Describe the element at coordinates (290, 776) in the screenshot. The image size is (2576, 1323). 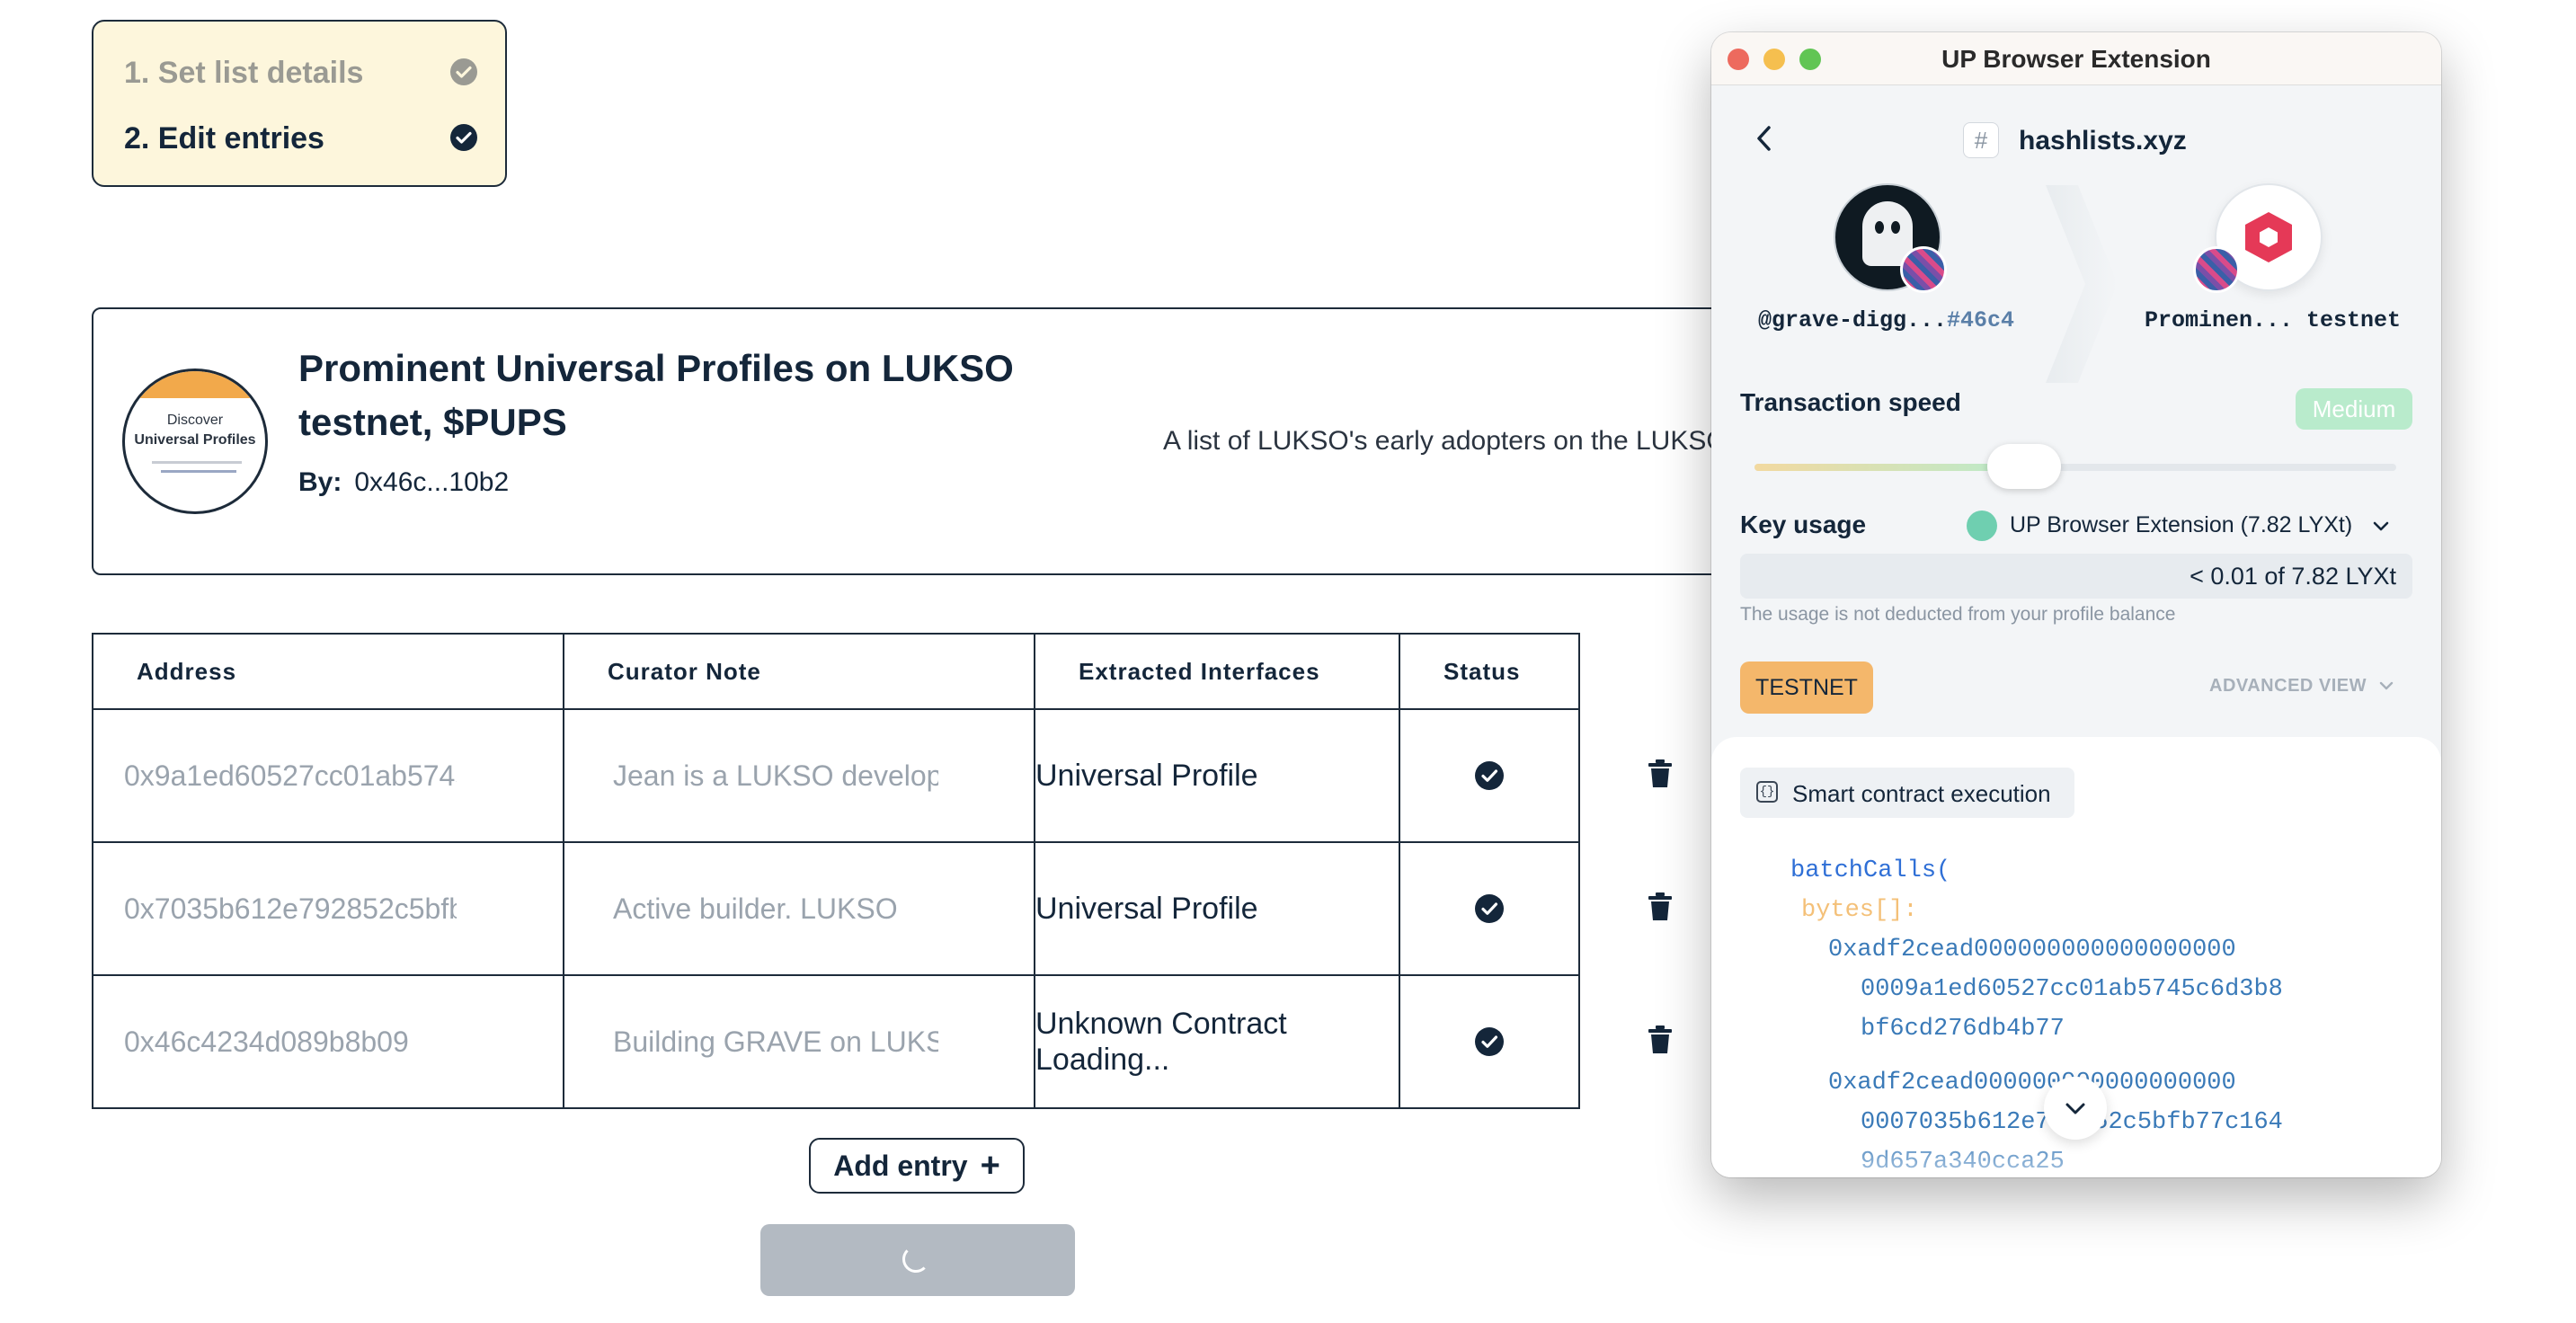
I see `address-input: 0x9a1ed60527cc01ab5745c6d3b8` at that location.